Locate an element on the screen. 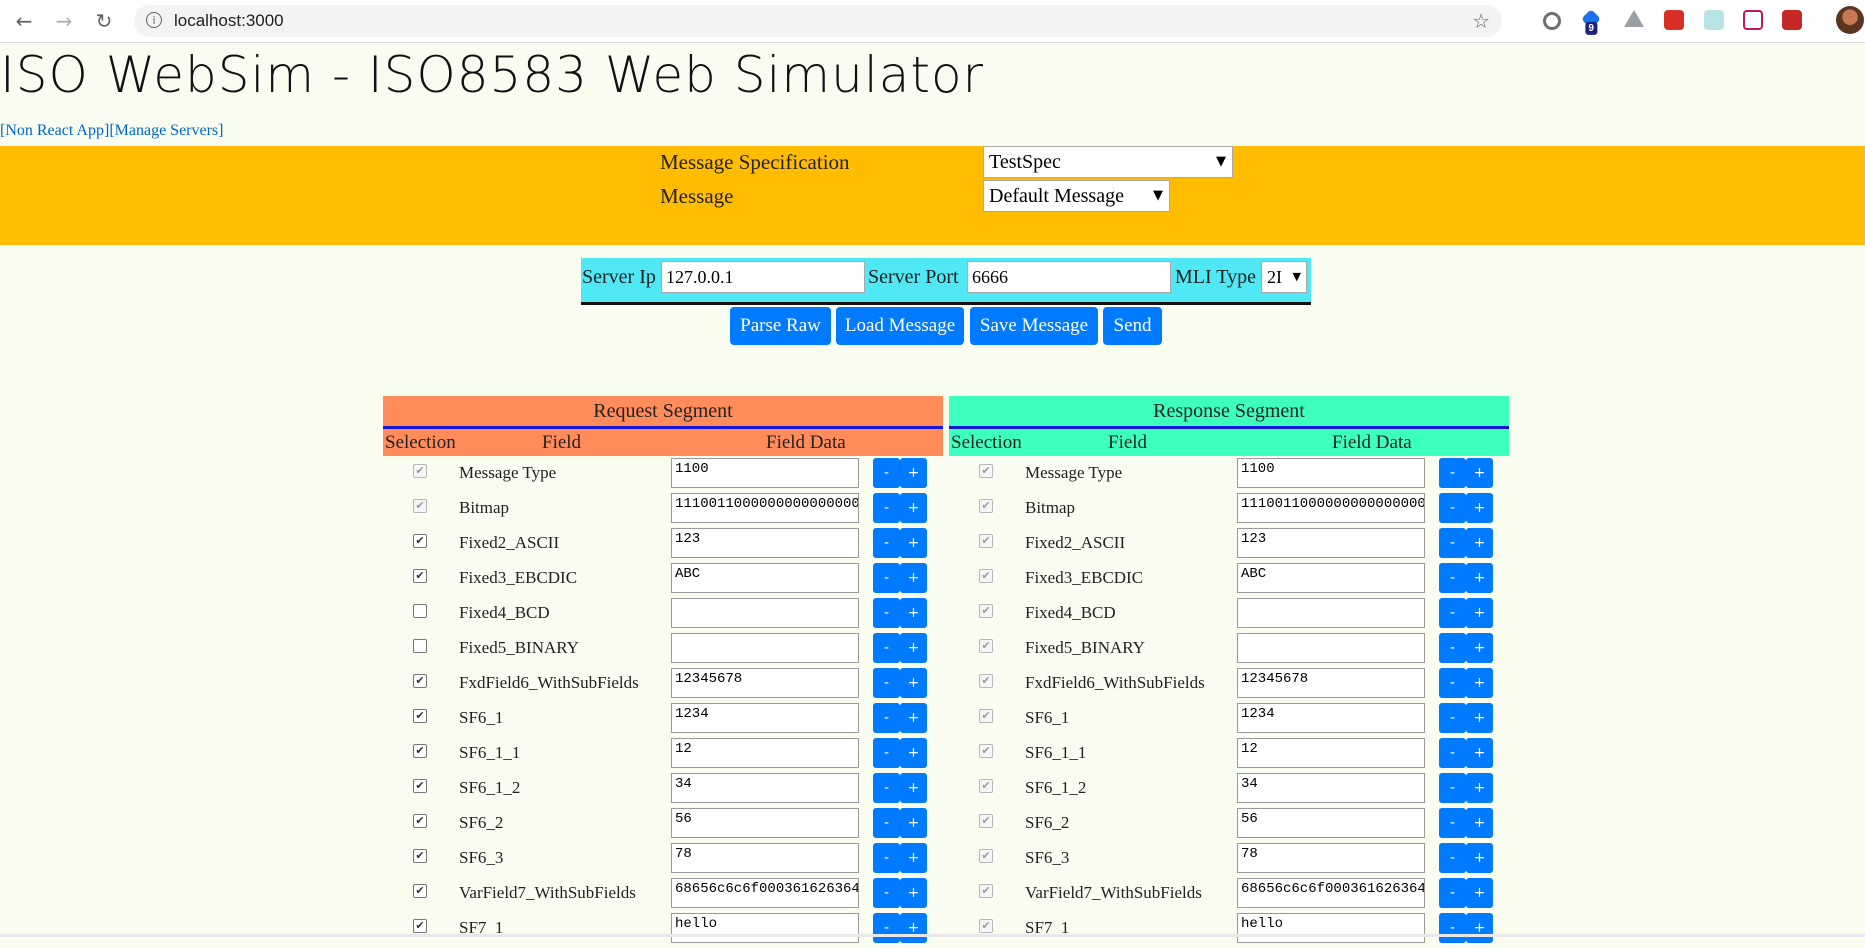  reload-icon: ↻ is located at coordinates (104, 21).